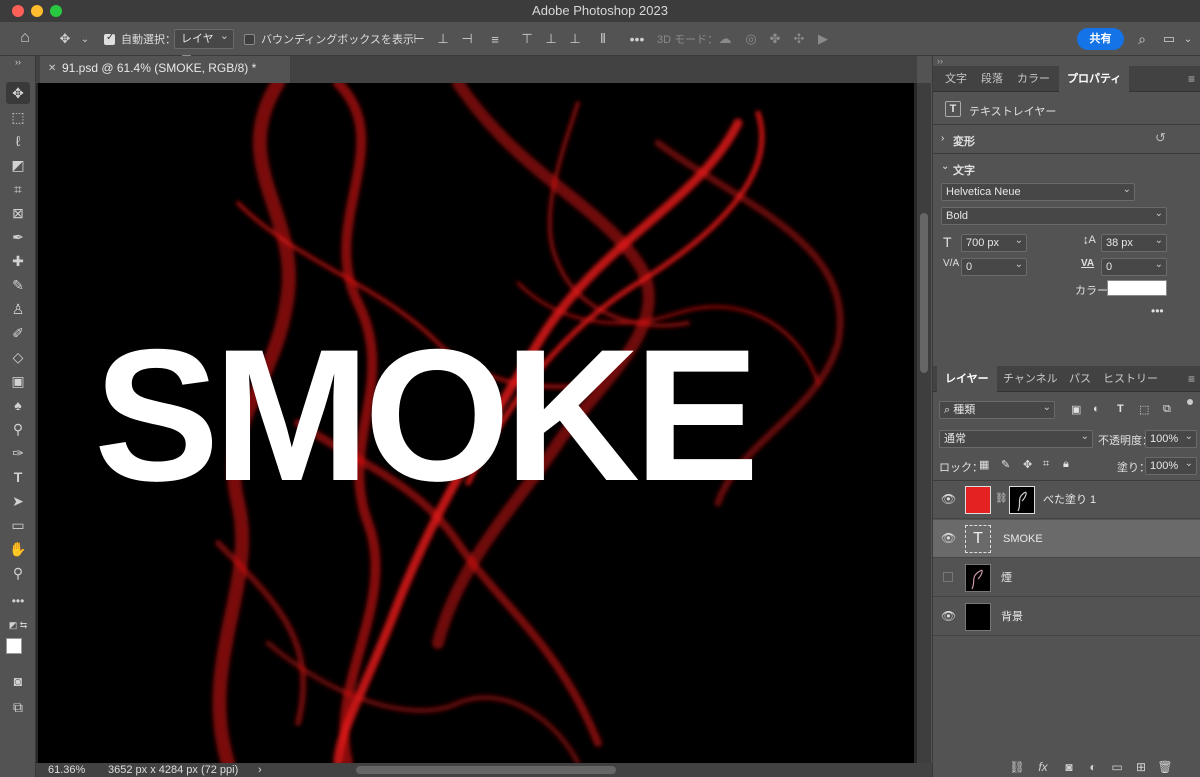 Image resolution: width=1200 pixels, height=777 pixels. I want to click on 3d-pan-icon: ✤, so click(775, 39).